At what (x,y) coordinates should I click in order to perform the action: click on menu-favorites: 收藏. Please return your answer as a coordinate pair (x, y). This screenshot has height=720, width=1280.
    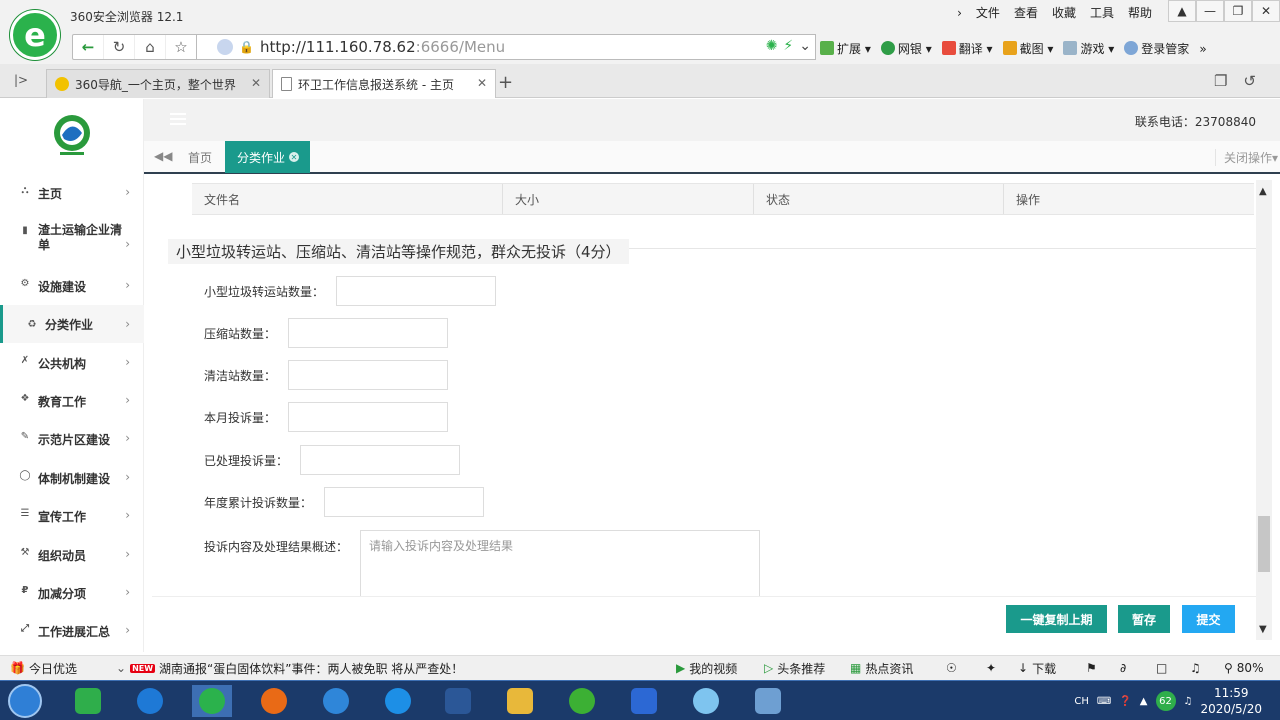
    Looking at the image, I should click on (1064, 12).